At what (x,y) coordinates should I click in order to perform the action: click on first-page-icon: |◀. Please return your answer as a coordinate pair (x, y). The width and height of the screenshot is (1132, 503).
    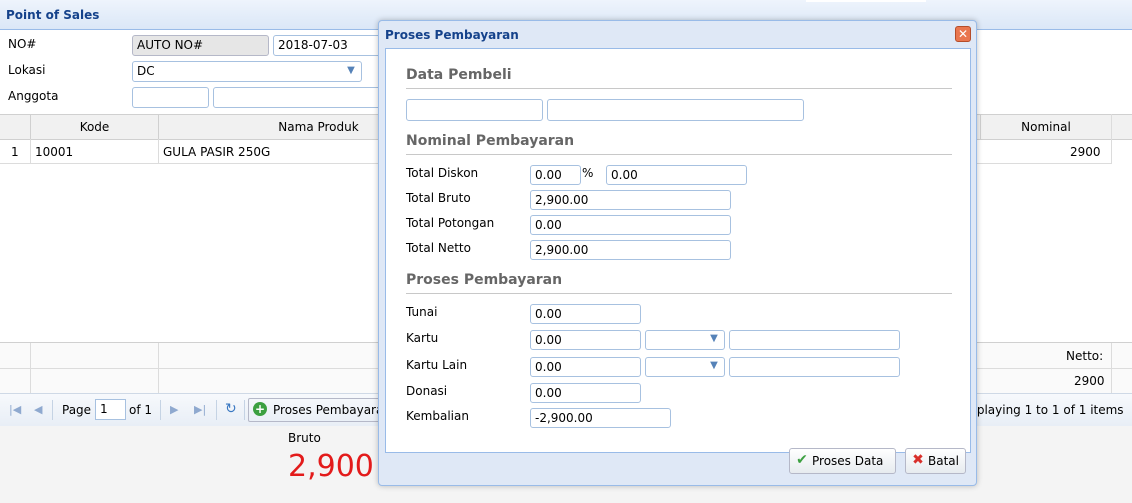
    Looking at the image, I should click on (15, 409).